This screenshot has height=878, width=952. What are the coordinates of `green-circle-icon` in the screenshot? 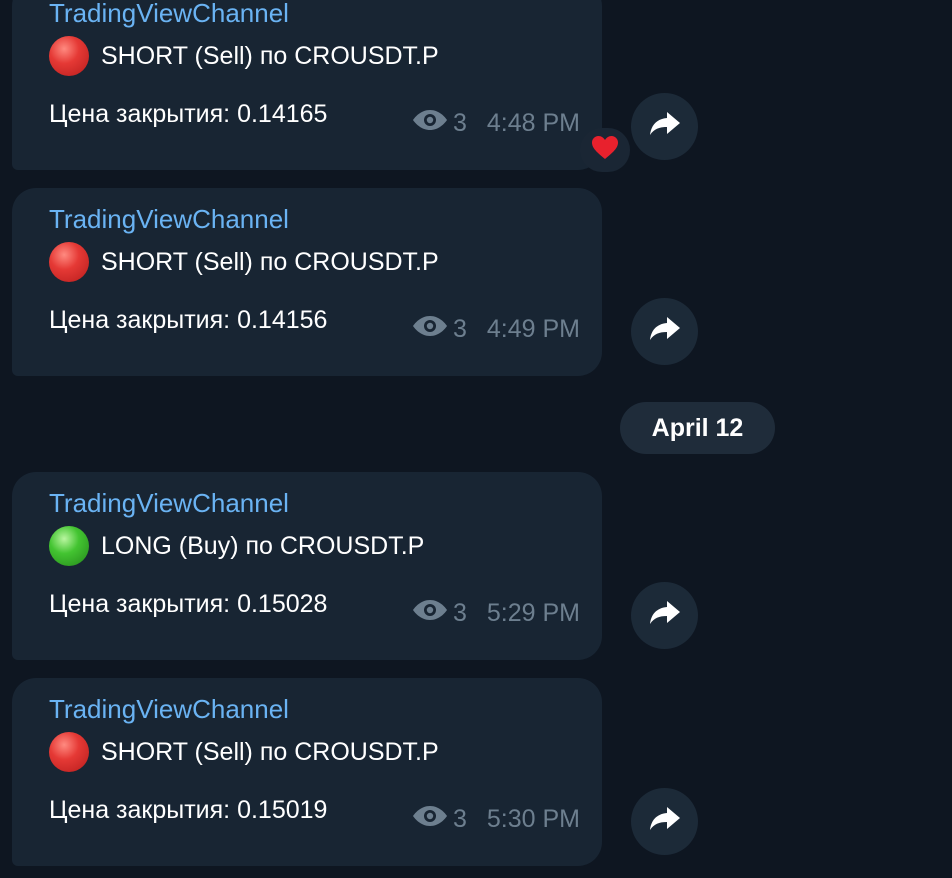 It's located at (69, 546).